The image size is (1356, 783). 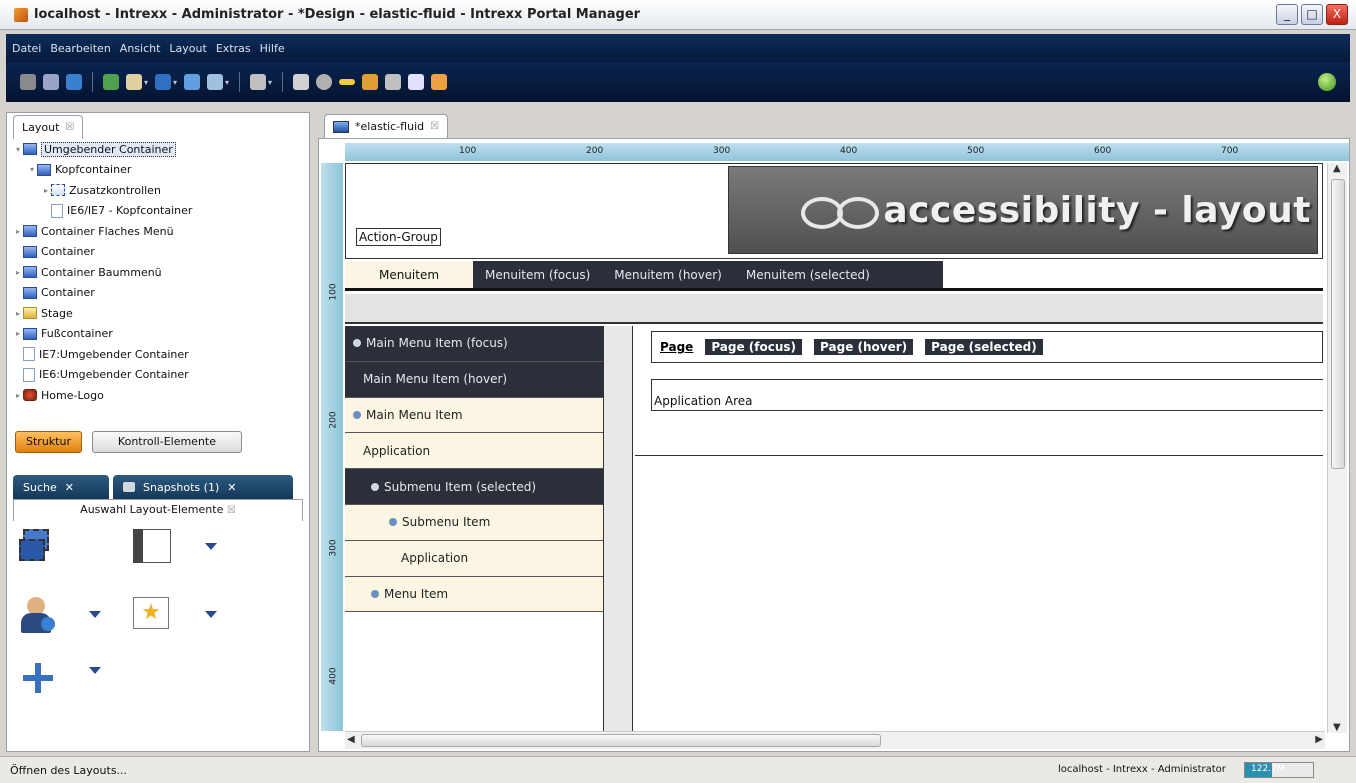 What do you see at coordinates (158, 149) in the screenshot?
I see `tree-node: ▾ Umgebender Container` at bounding box center [158, 149].